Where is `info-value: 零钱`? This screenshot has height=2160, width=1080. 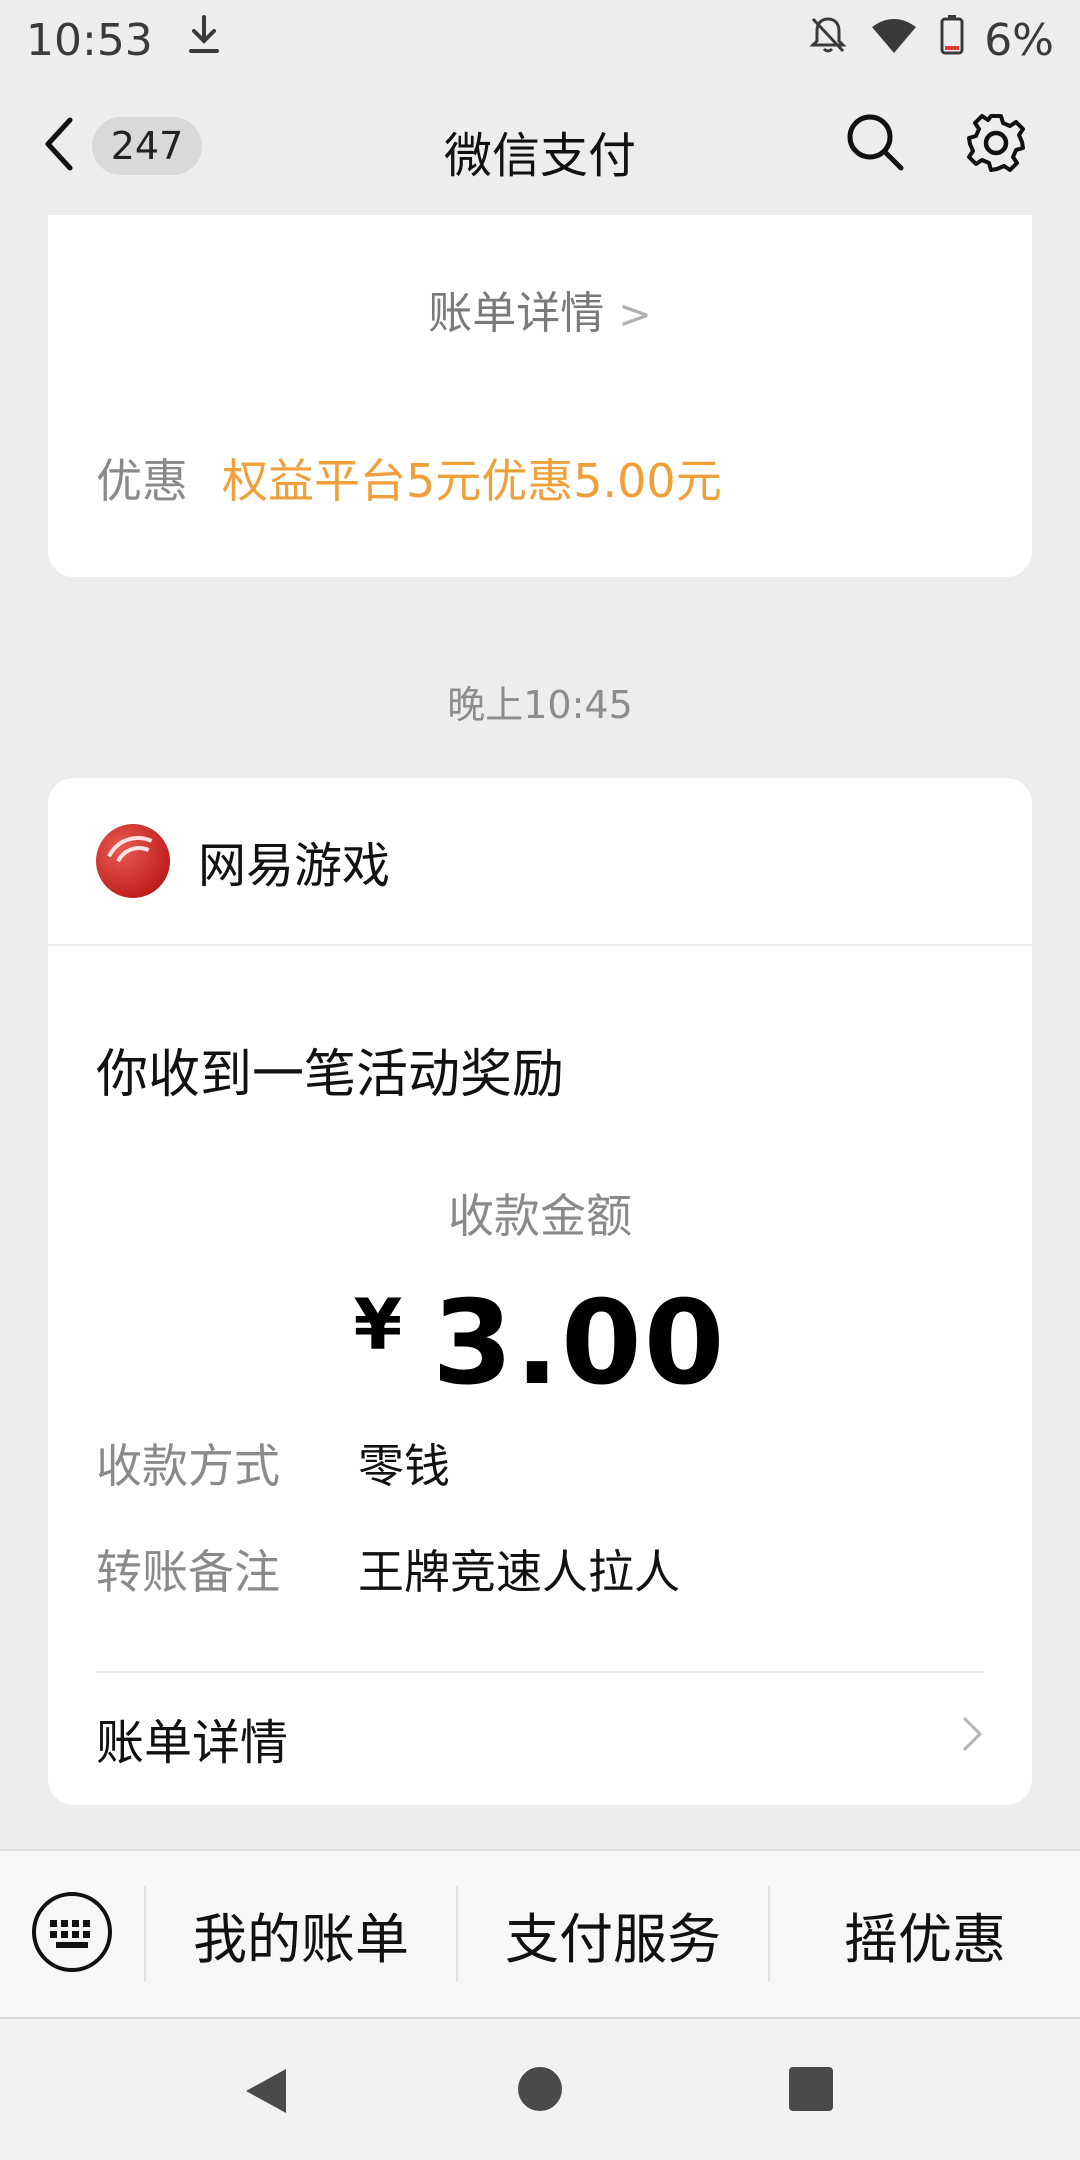
info-value: 零钱 is located at coordinates (404, 1466).